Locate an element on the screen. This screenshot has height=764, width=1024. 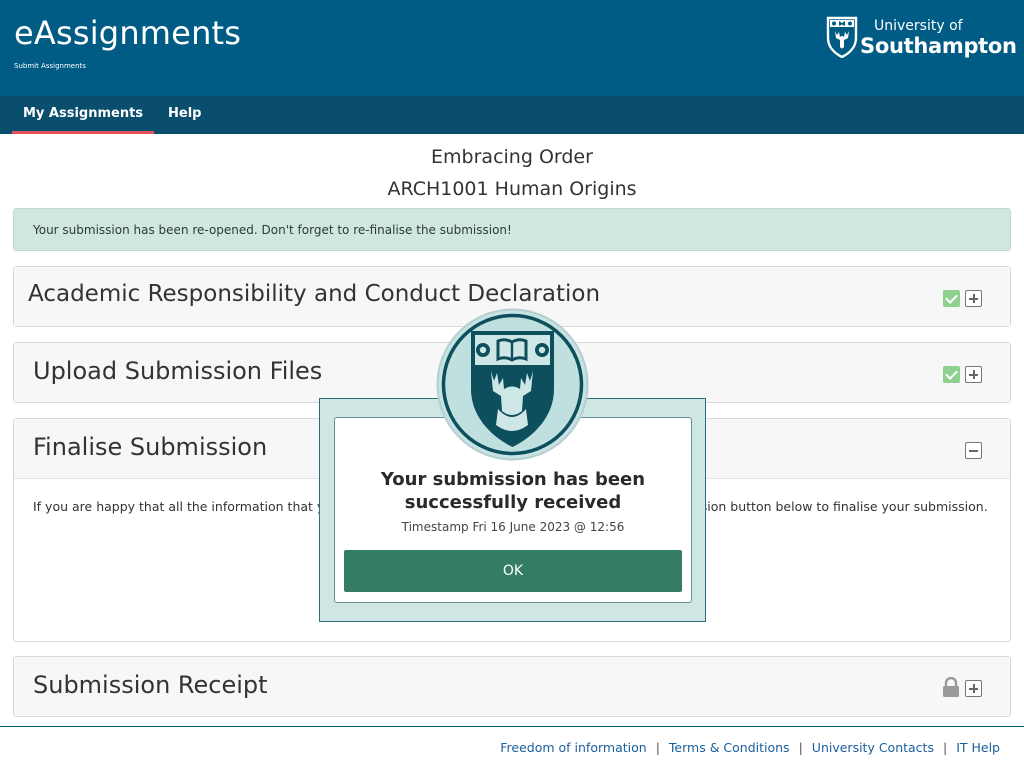
footer-link-terms: Terms & Conditions is located at coordinates (729, 747).